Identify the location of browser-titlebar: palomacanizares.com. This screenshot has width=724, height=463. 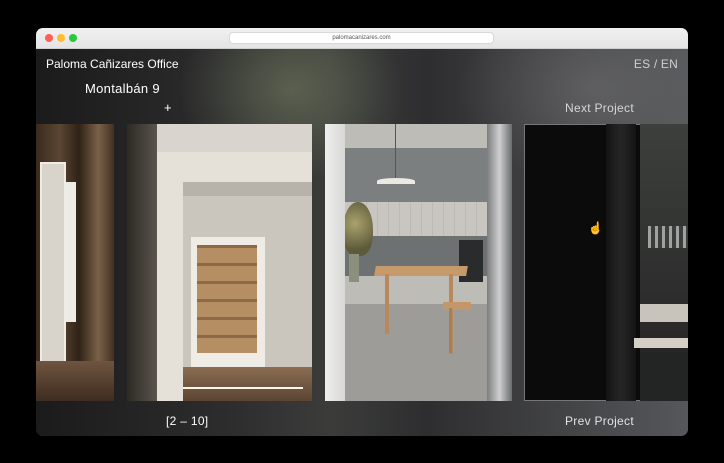
(362, 38).